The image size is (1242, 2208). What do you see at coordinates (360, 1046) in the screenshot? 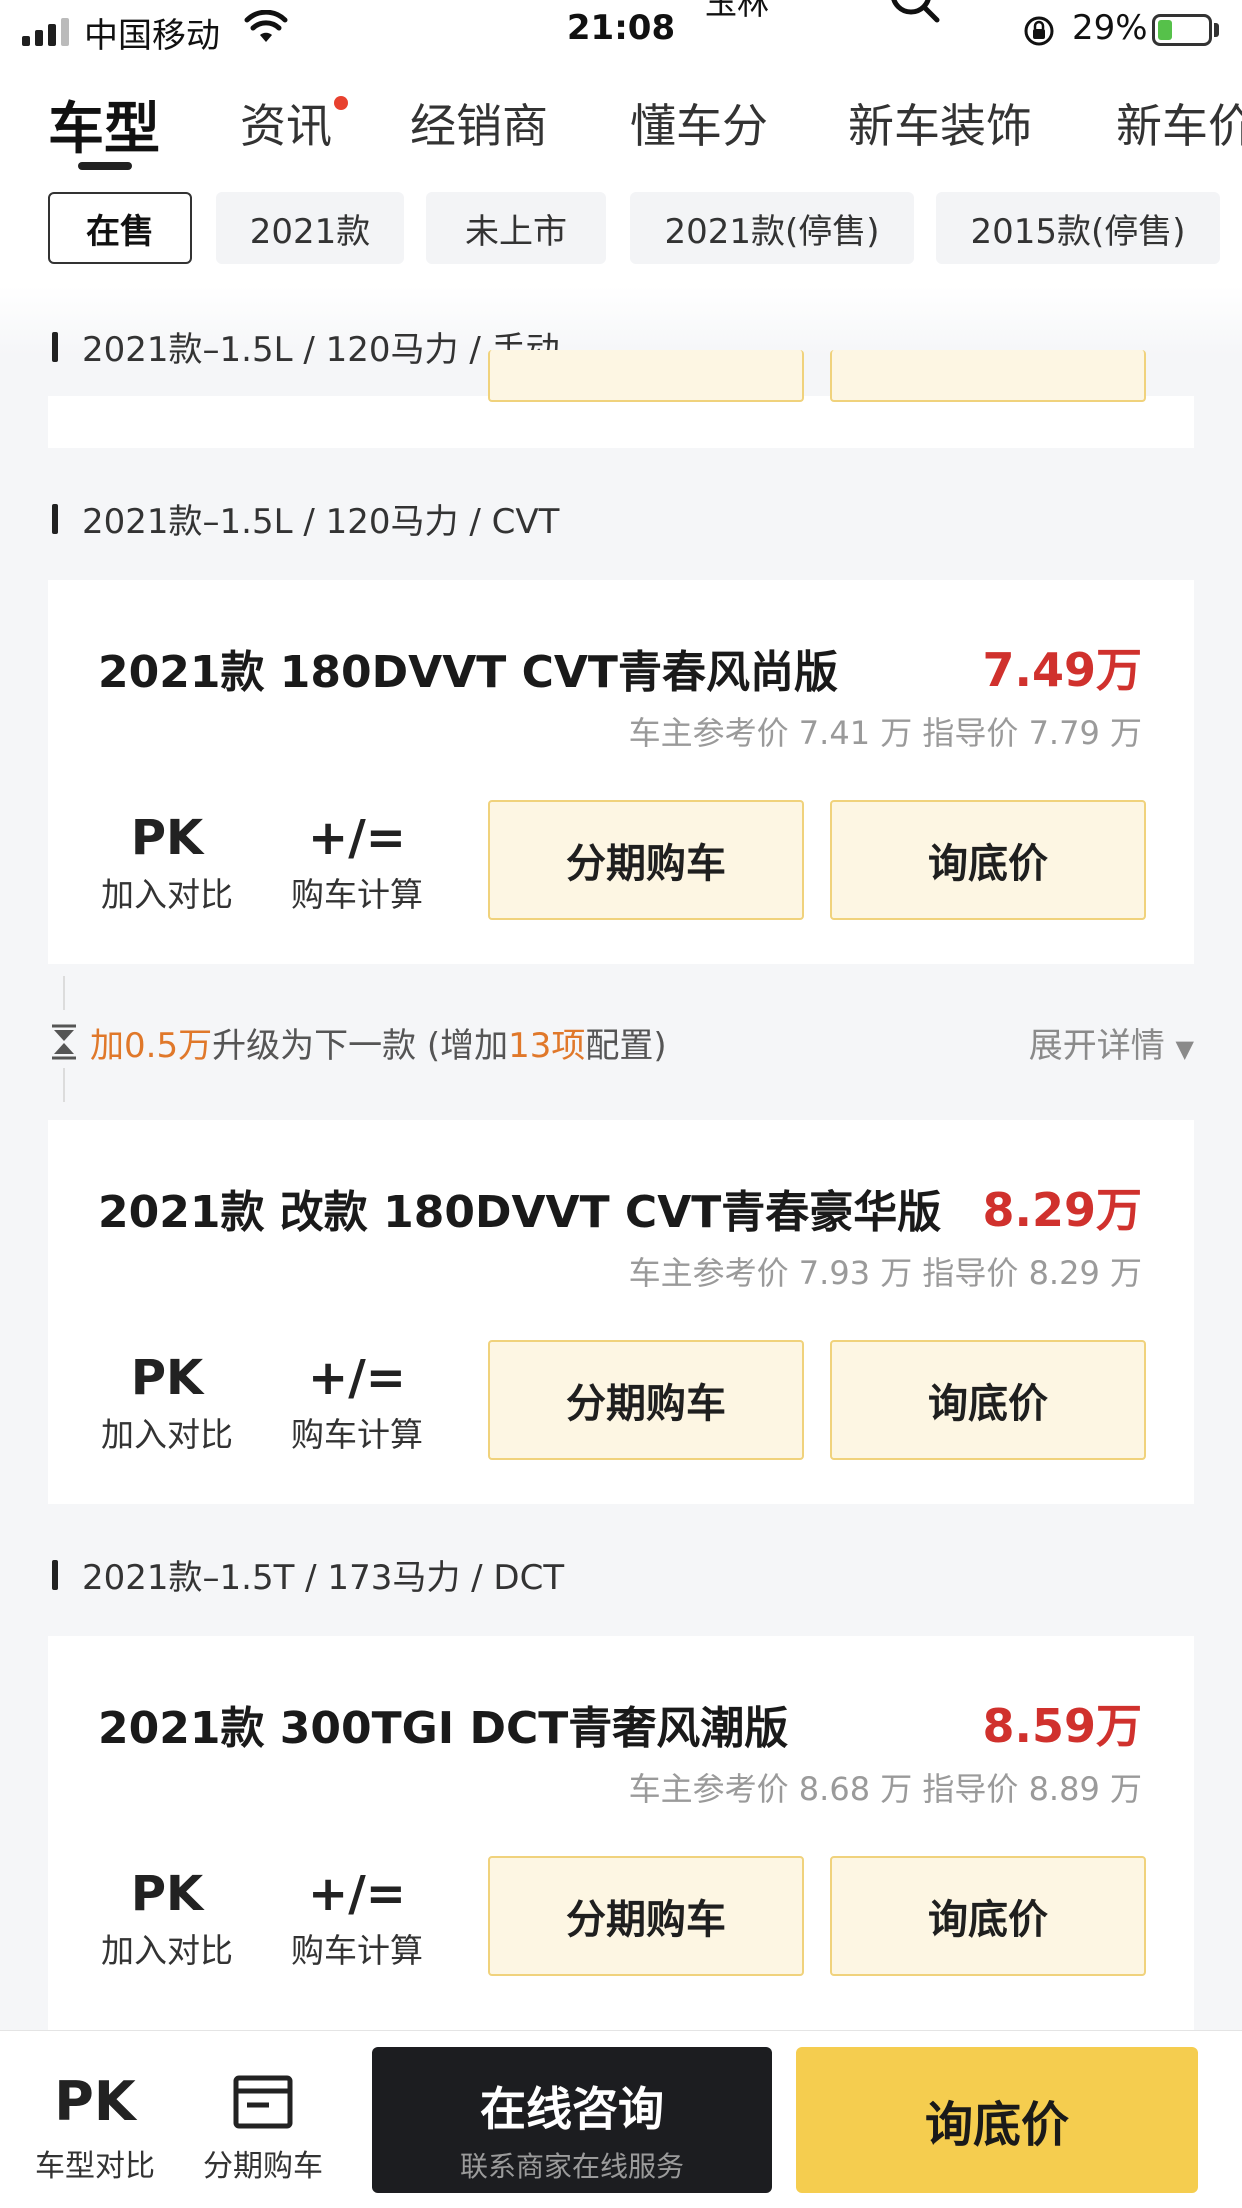
I see `upgrade-mid: 升级为下一款 (增加` at bounding box center [360, 1046].